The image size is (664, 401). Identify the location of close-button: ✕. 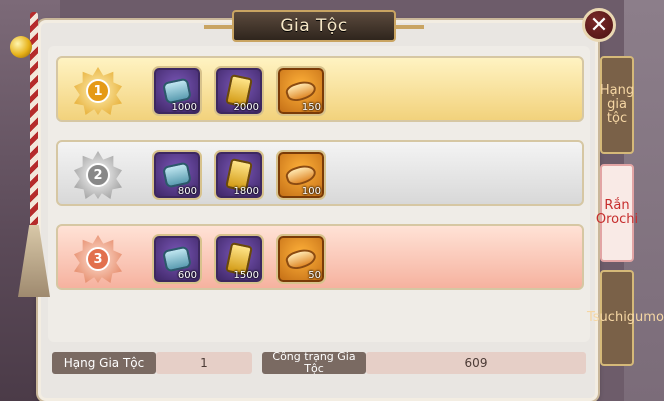
(599, 25).